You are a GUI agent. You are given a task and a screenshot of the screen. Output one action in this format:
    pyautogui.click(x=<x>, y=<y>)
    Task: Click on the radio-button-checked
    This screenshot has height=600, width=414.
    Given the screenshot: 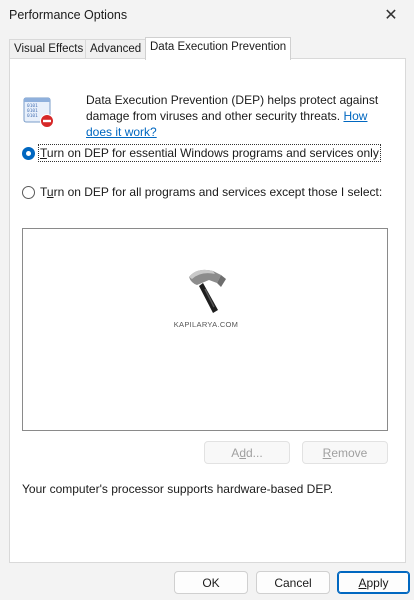 What is the action you would take?
    pyautogui.click(x=28, y=153)
    